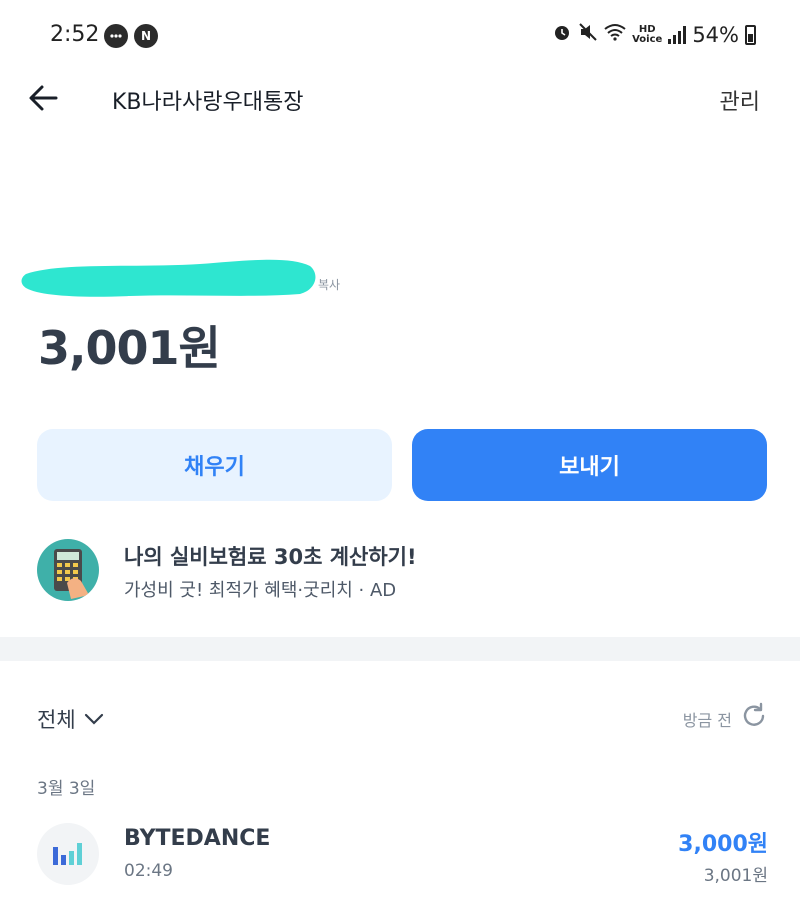 The width and height of the screenshot is (800, 906). What do you see at coordinates (715, 34) in the screenshot?
I see `battery-percent: 54%` at bounding box center [715, 34].